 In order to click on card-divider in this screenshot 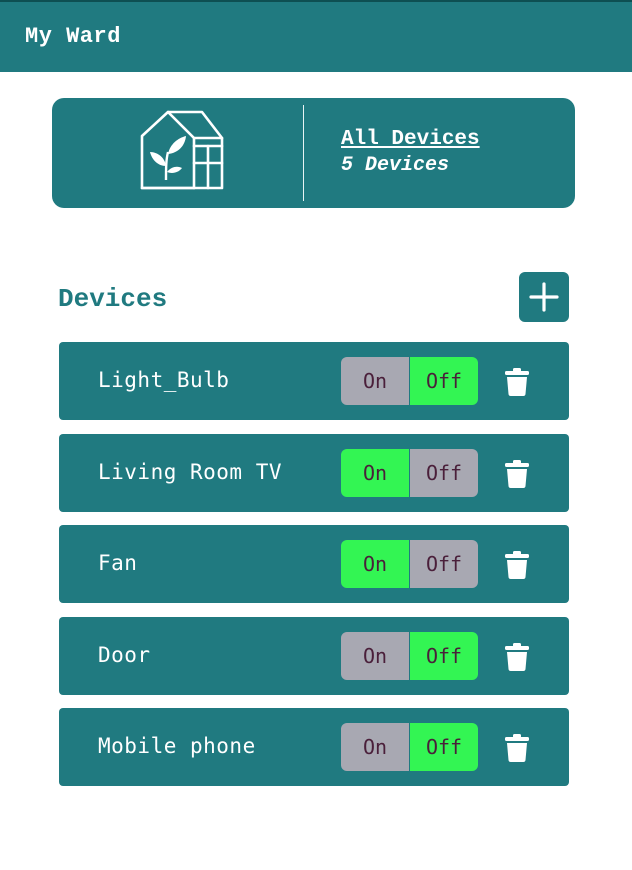, I will do `click(303, 153)`.